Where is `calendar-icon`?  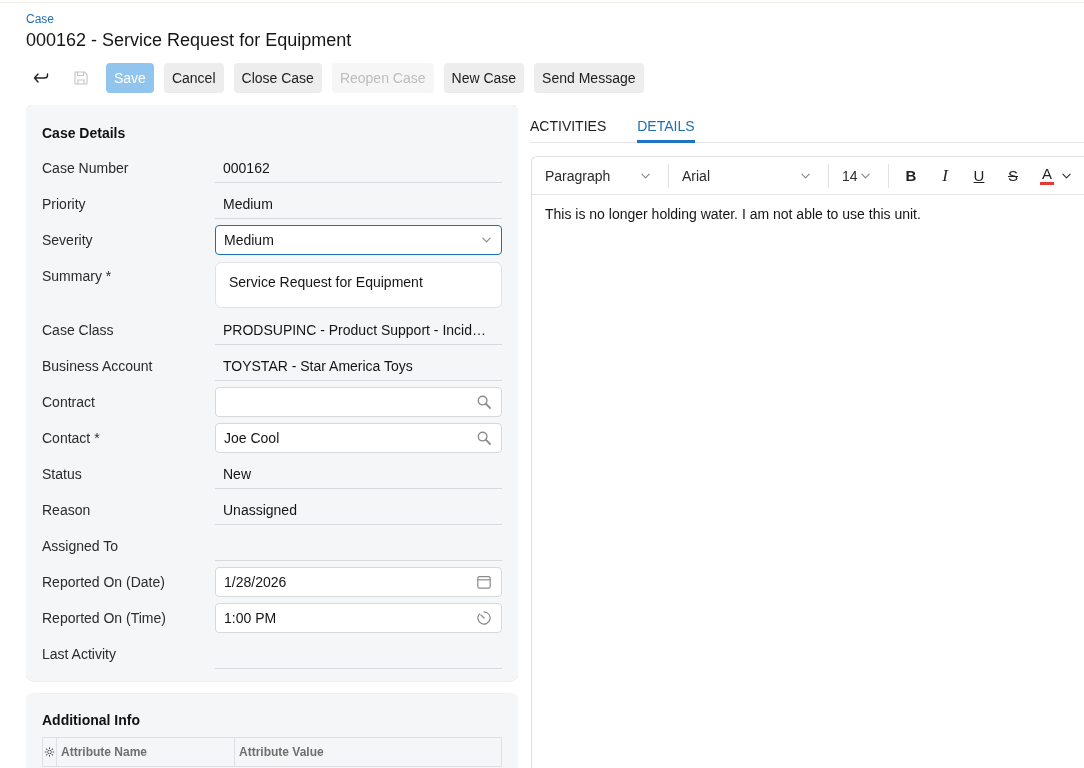
calendar-icon is located at coordinates (484, 582).